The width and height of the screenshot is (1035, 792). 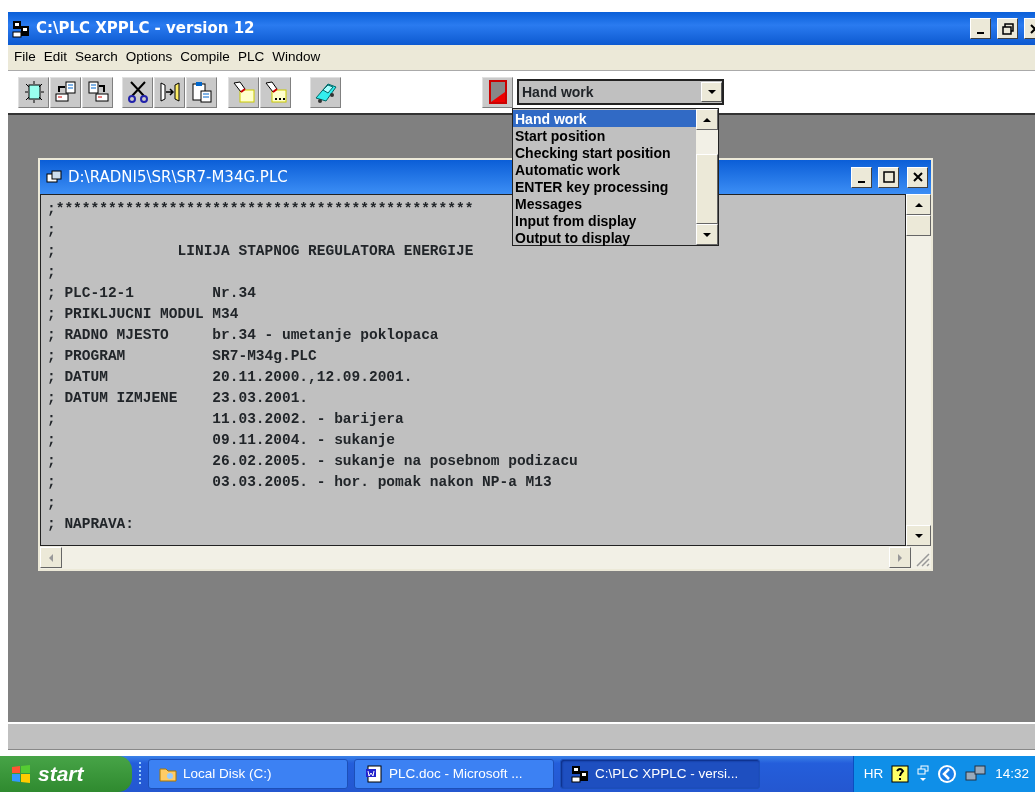 What do you see at coordinates (976, 774) in the screenshot?
I see `network-icon` at bounding box center [976, 774].